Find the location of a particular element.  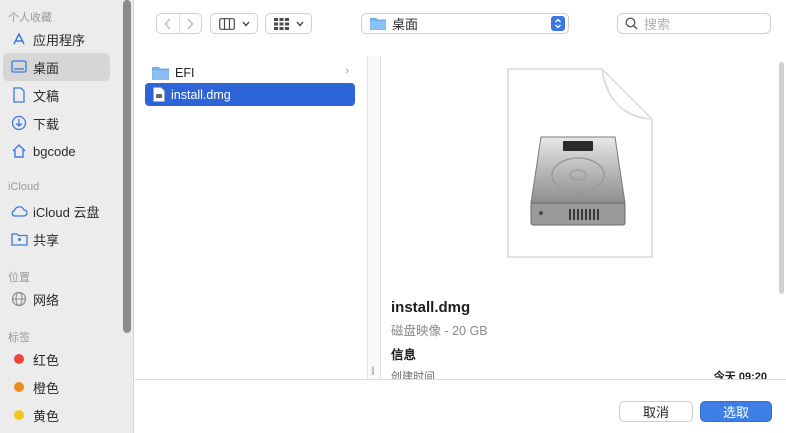

sidebar-section-icloud: iCloud is located at coordinates (24, 187).